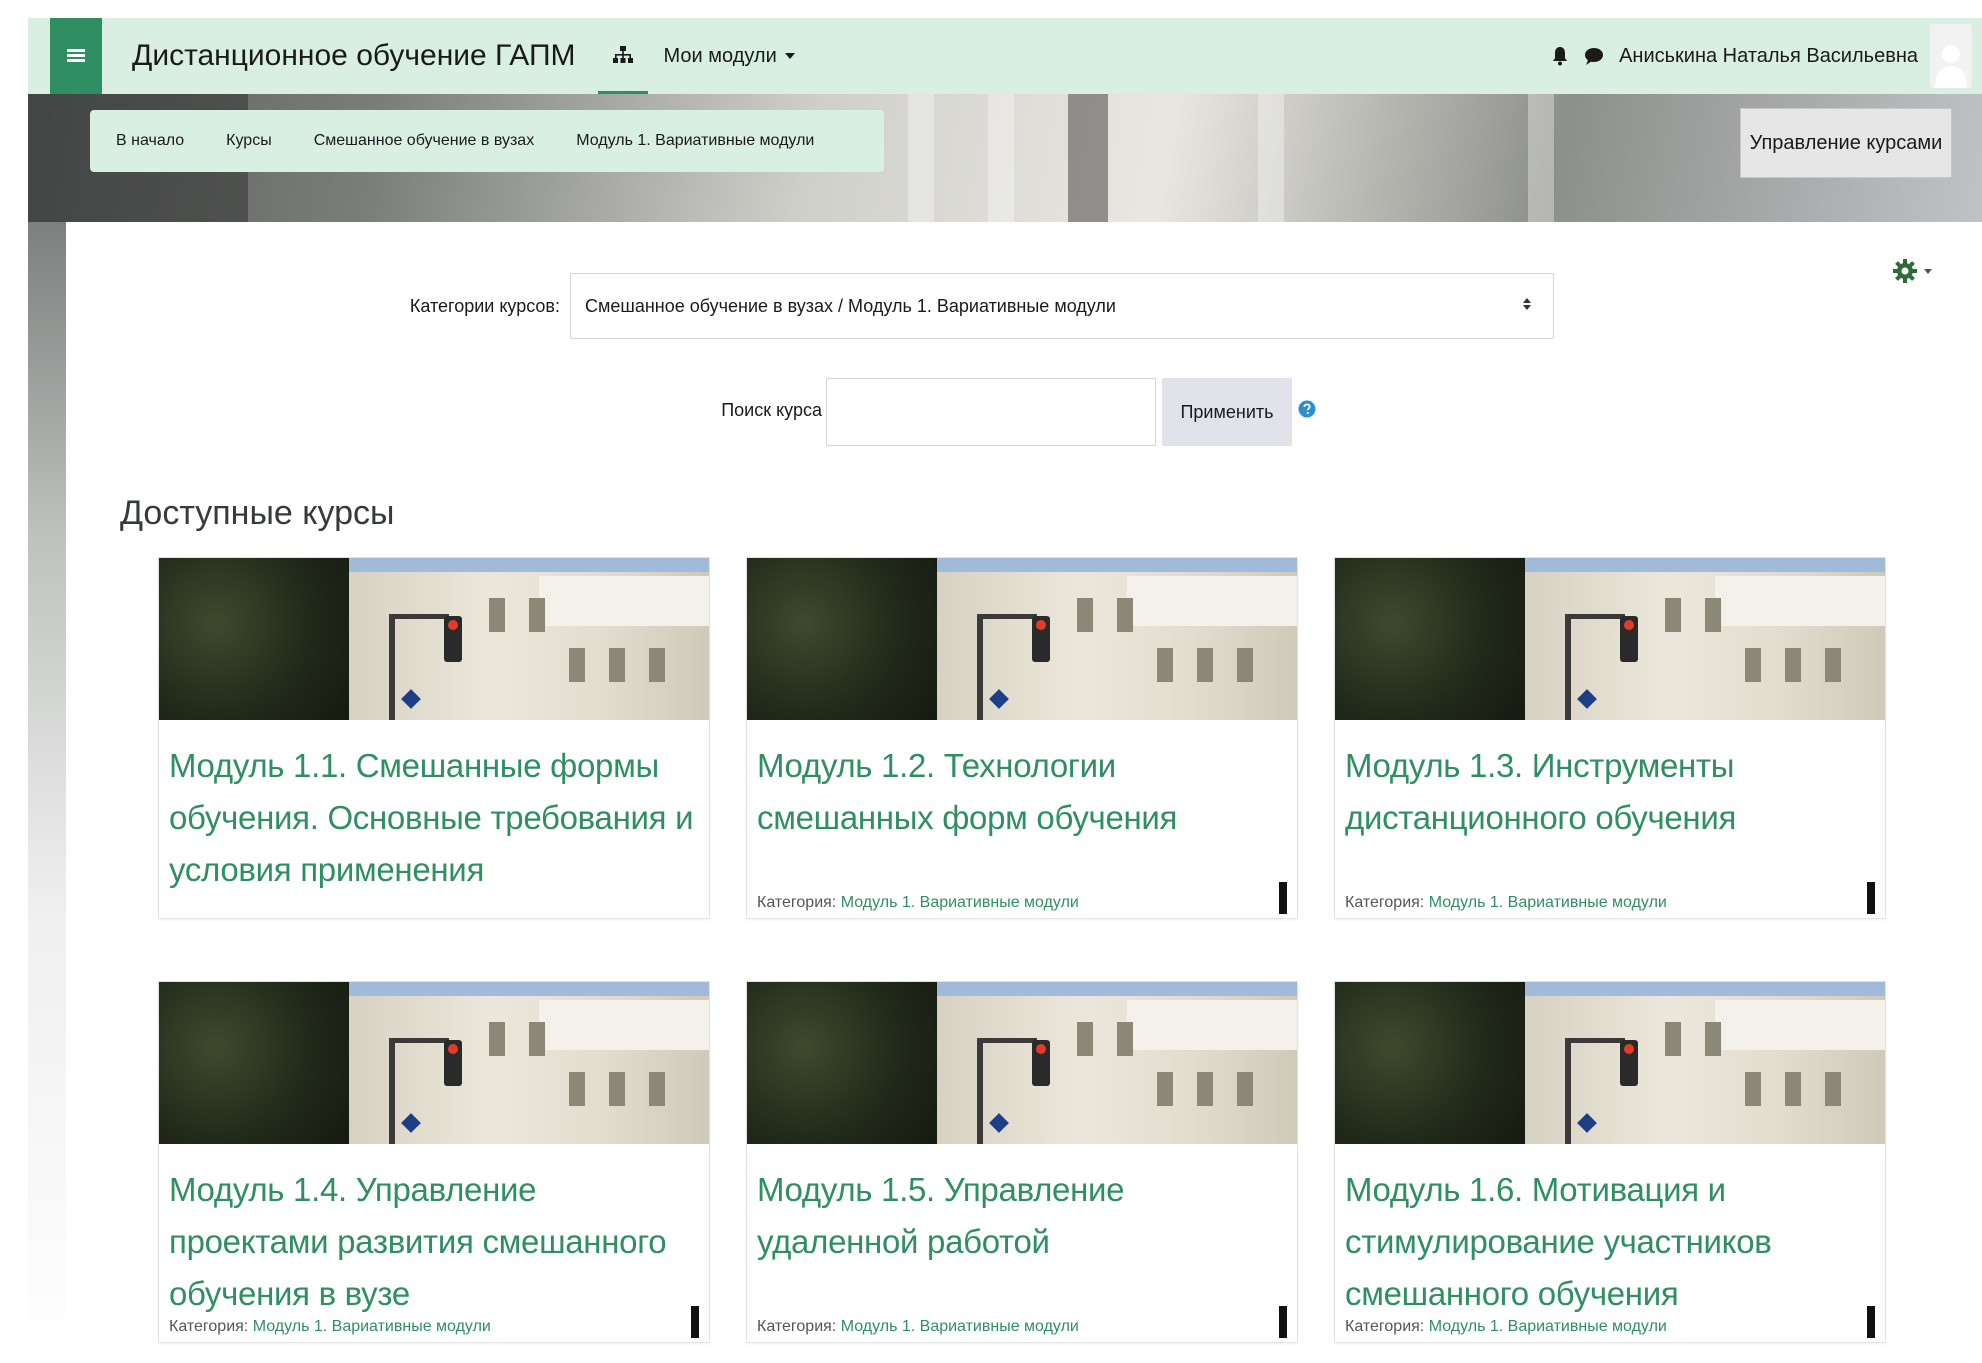 Image resolution: width=1982 pixels, height=1363 pixels. Describe the element at coordinates (1307, 409) in the screenshot. I see `question-circle-icon` at that location.